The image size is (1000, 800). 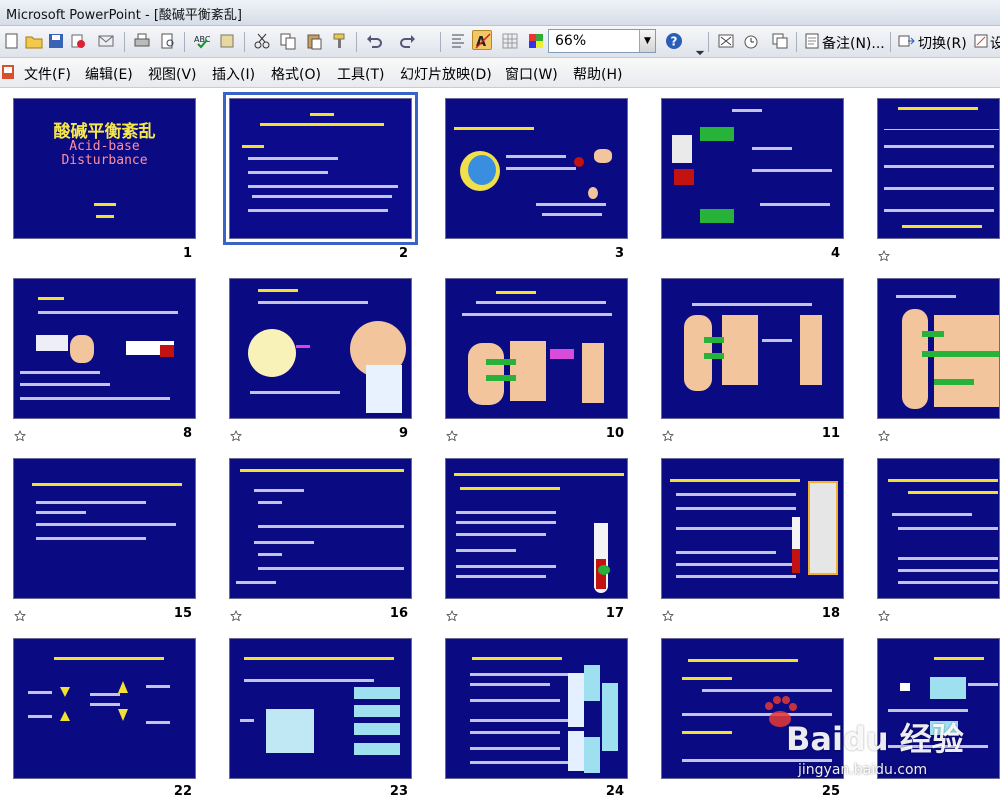 What do you see at coordinates (262, 41) in the screenshot?
I see `cut-icon` at bounding box center [262, 41].